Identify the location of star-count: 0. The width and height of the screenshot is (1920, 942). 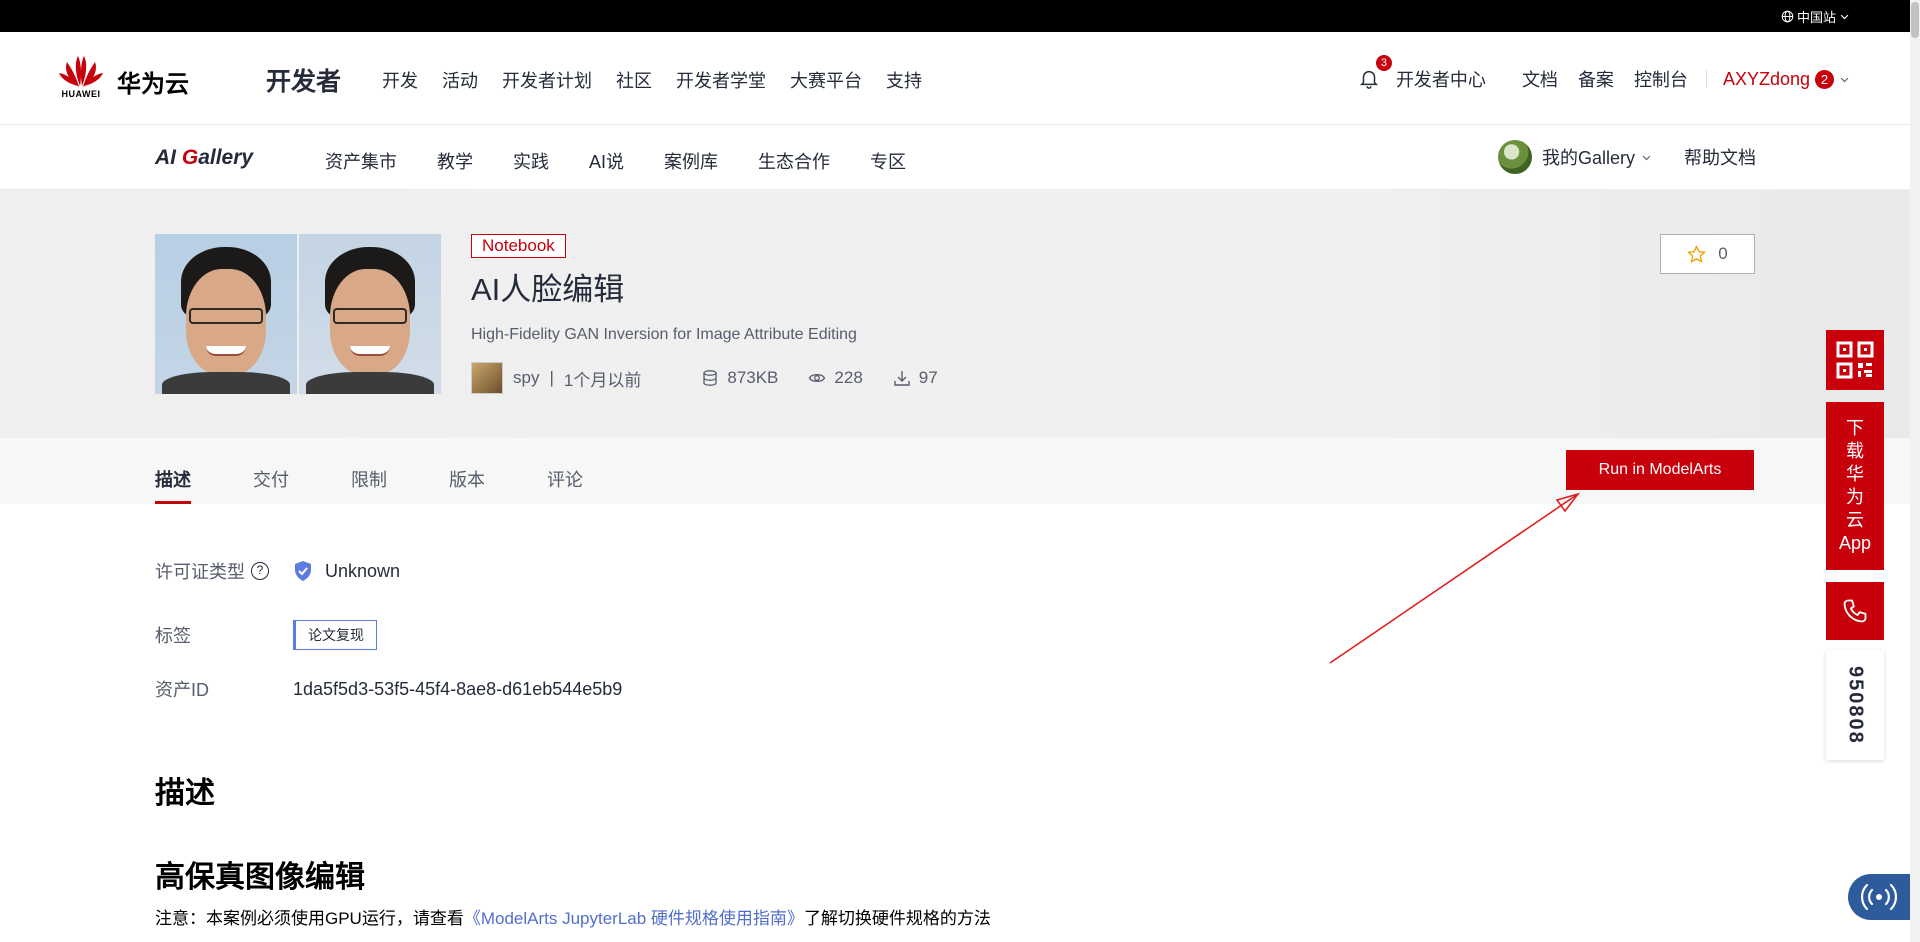
(1723, 253).